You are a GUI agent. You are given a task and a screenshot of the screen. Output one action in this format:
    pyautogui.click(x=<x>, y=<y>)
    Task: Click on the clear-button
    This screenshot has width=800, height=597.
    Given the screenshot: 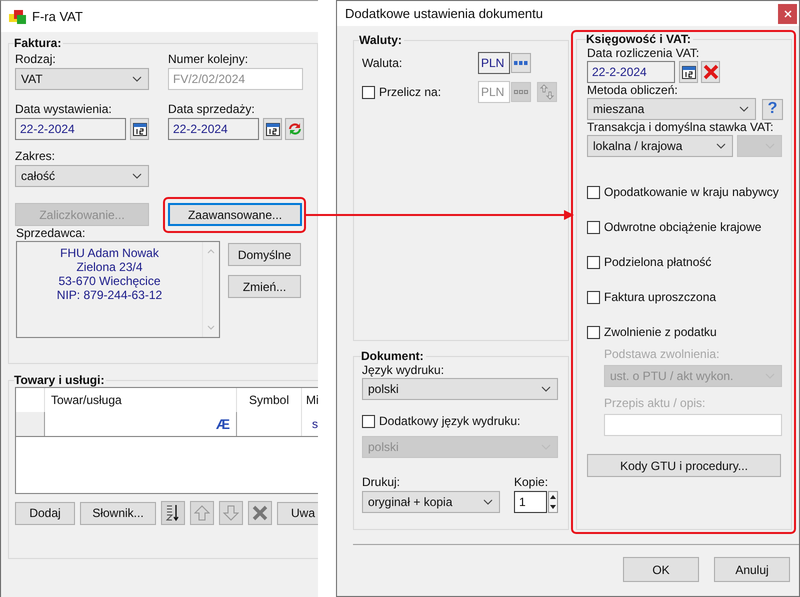 What is the action you would take?
    pyautogui.click(x=710, y=72)
    